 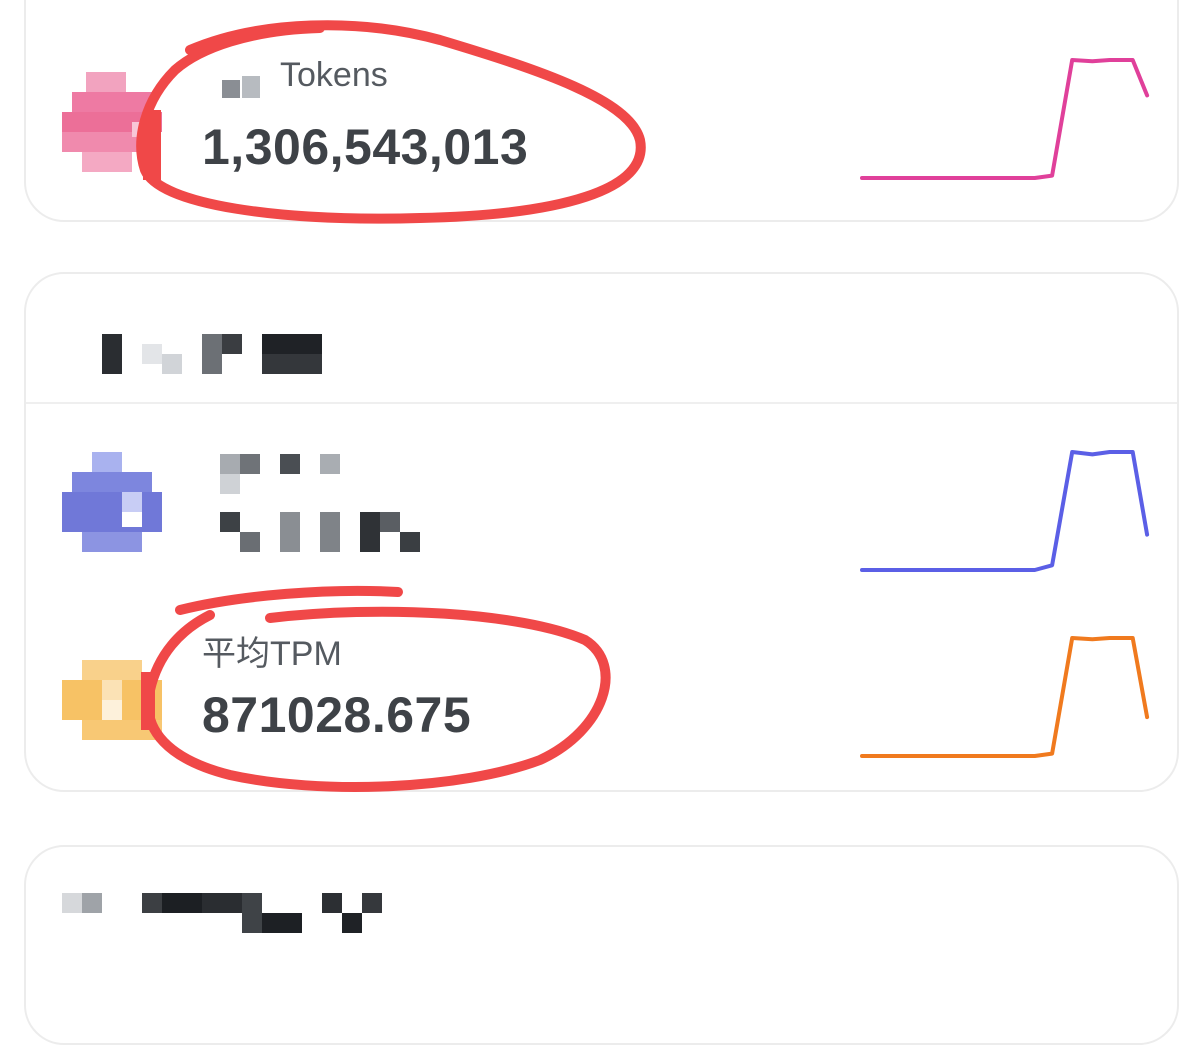 What do you see at coordinates (112, 502) in the screenshot?
I see `requests-icon` at bounding box center [112, 502].